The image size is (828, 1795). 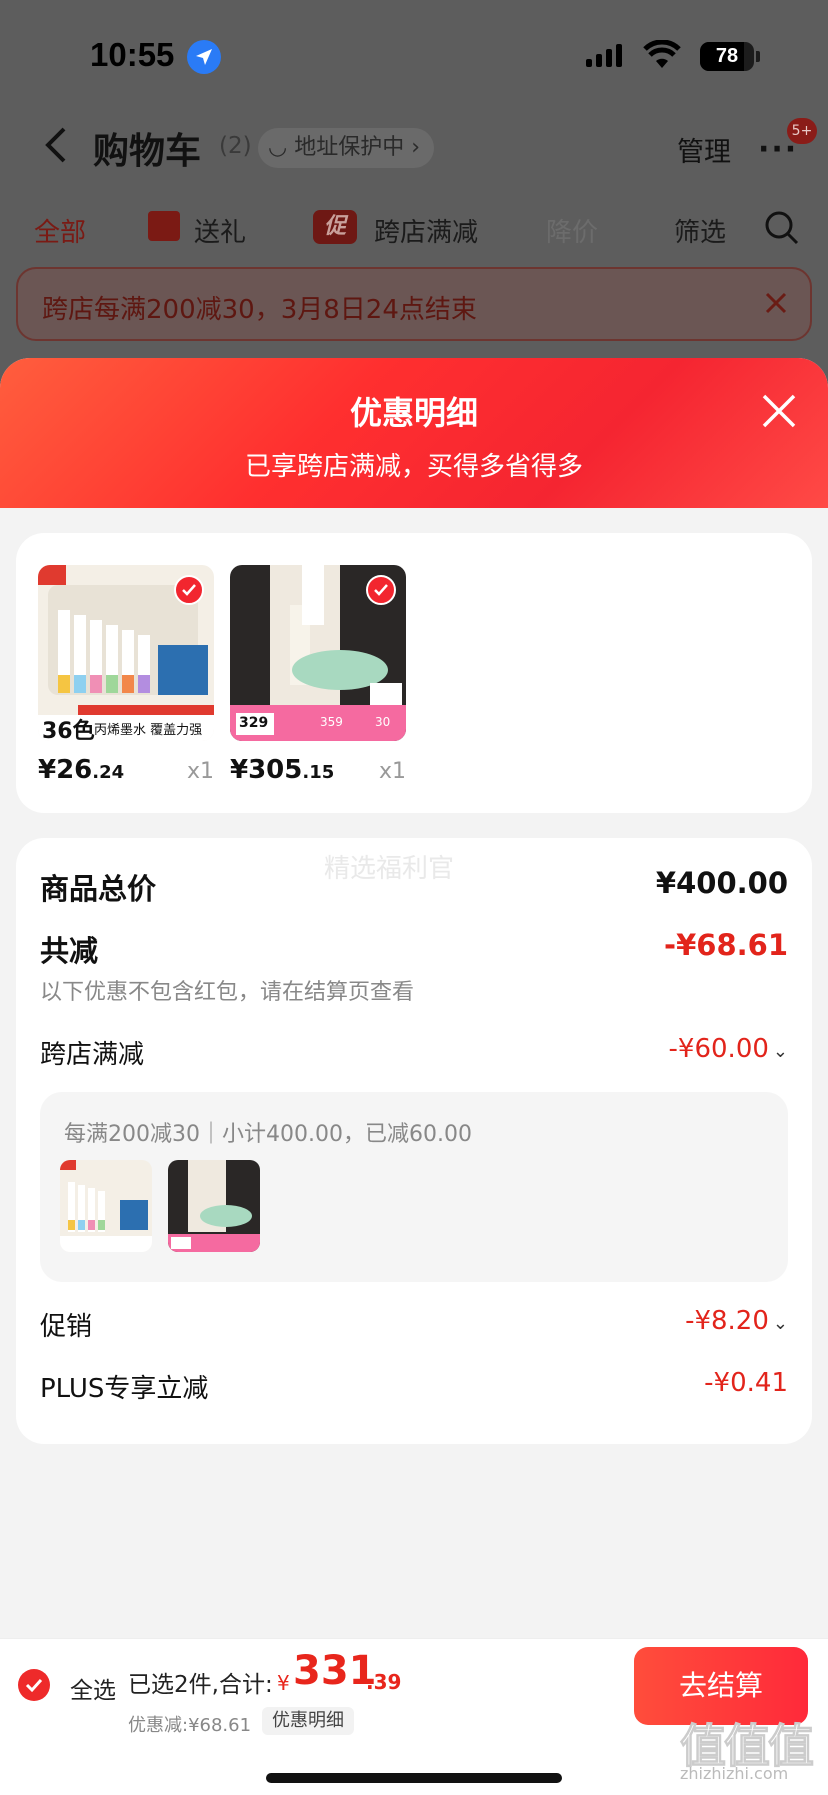 I want to click on select-all-label: 全选, so click(x=93, y=1688).